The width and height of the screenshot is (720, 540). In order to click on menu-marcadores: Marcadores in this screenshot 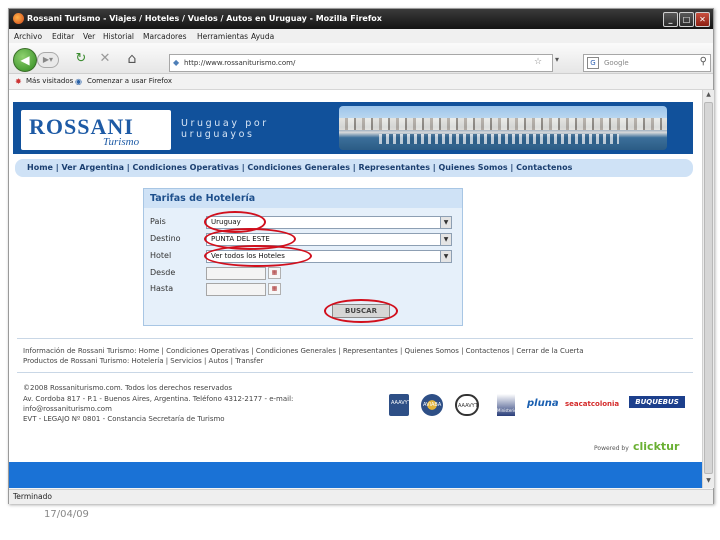, I will do `click(165, 36)`.